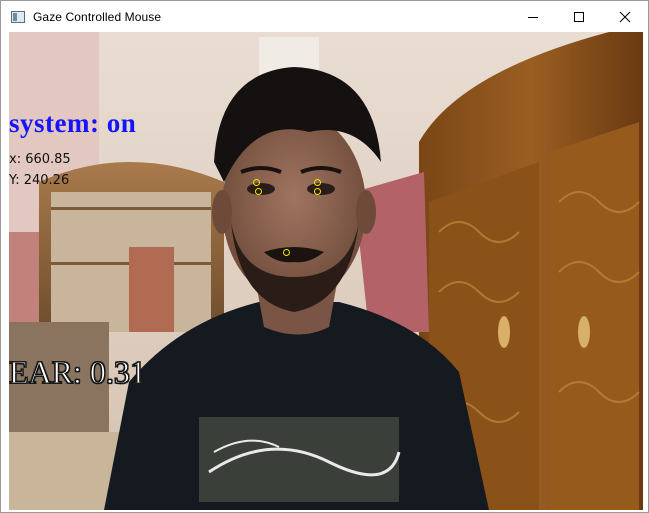 The width and height of the screenshot is (649, 513). Describe the element at coordinates (18, 16) in the screenshot. I see `app-window-icon` at that location.